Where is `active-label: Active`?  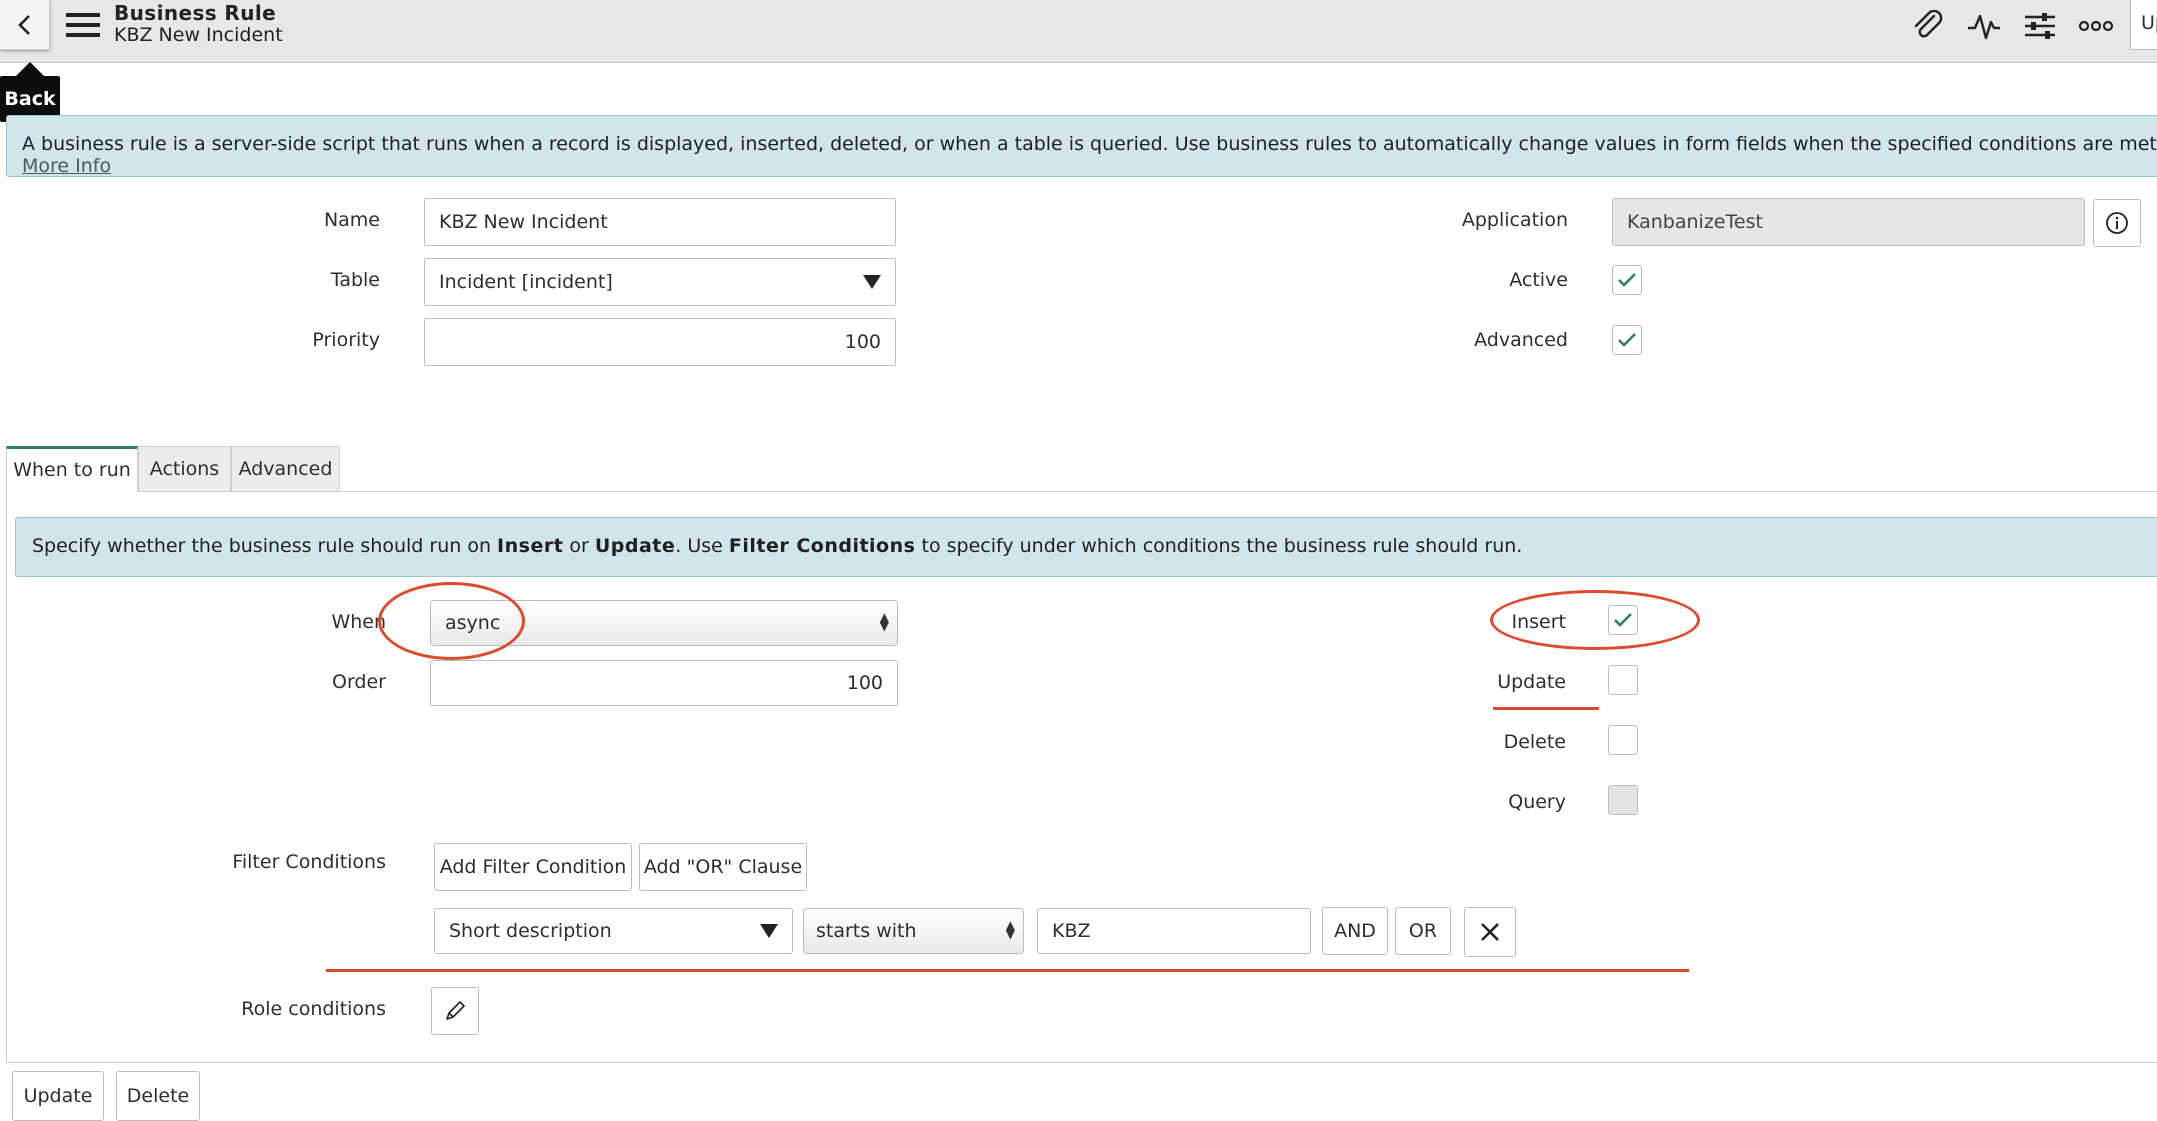 active-label: Active is located at coordinates (1538, 280).